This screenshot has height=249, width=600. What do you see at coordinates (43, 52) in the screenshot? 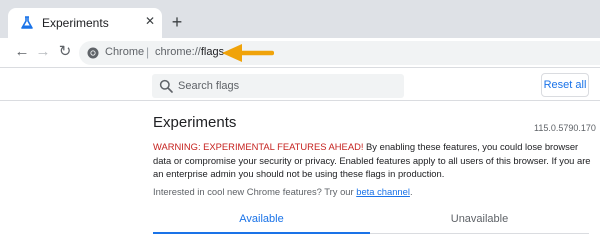
I see `forward-button: →` at bounding box center [43, 52].